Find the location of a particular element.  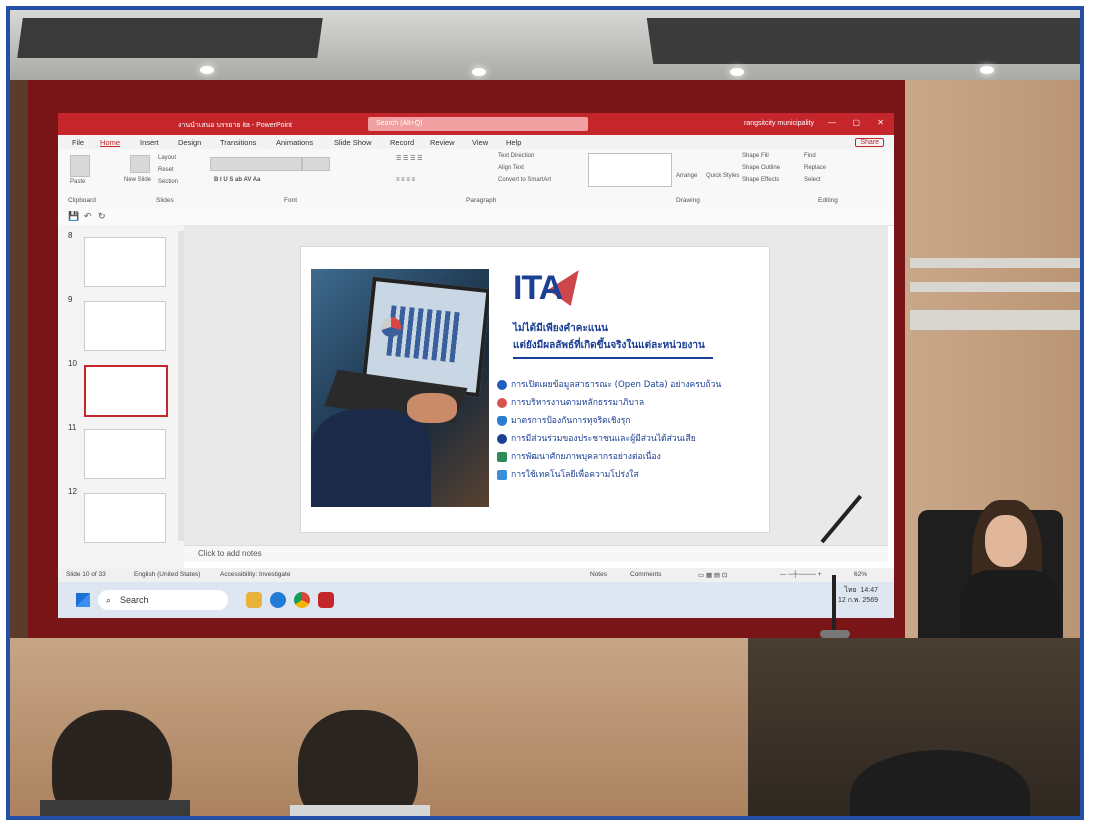

slide-counter: Slide 10 of 33 is located at coordinates (86, 574).